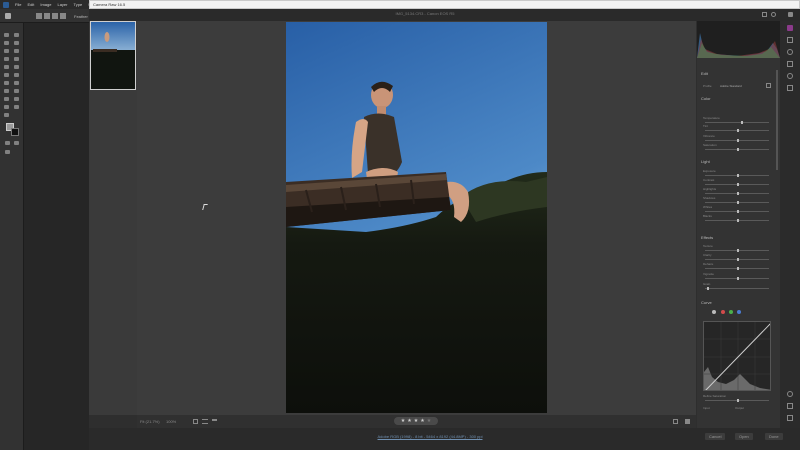 Image resolution: width=800 pixels, height=450 pixels. What do you see at coordinates (738, 45) in the screenshot?
I see `histogram-graph` at bounding box center [738, 45].